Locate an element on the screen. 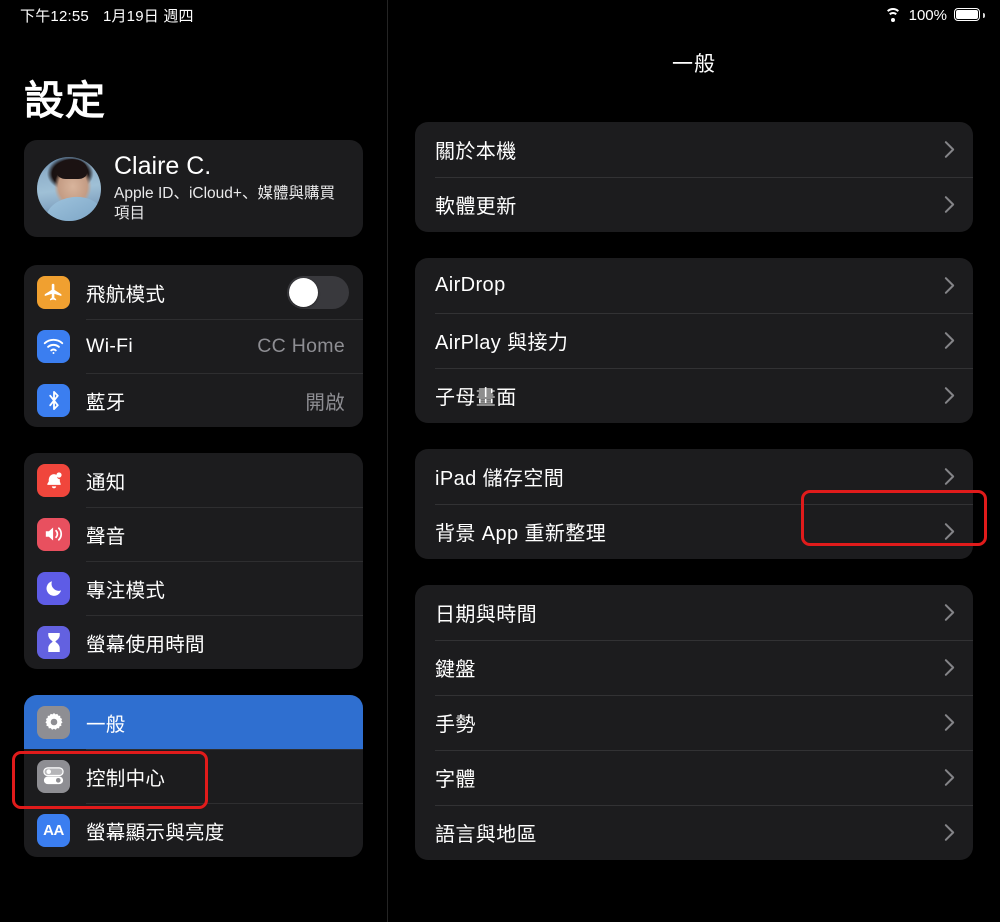  detail-item-label: 語言與地區 is located at coordinates (486, 835).